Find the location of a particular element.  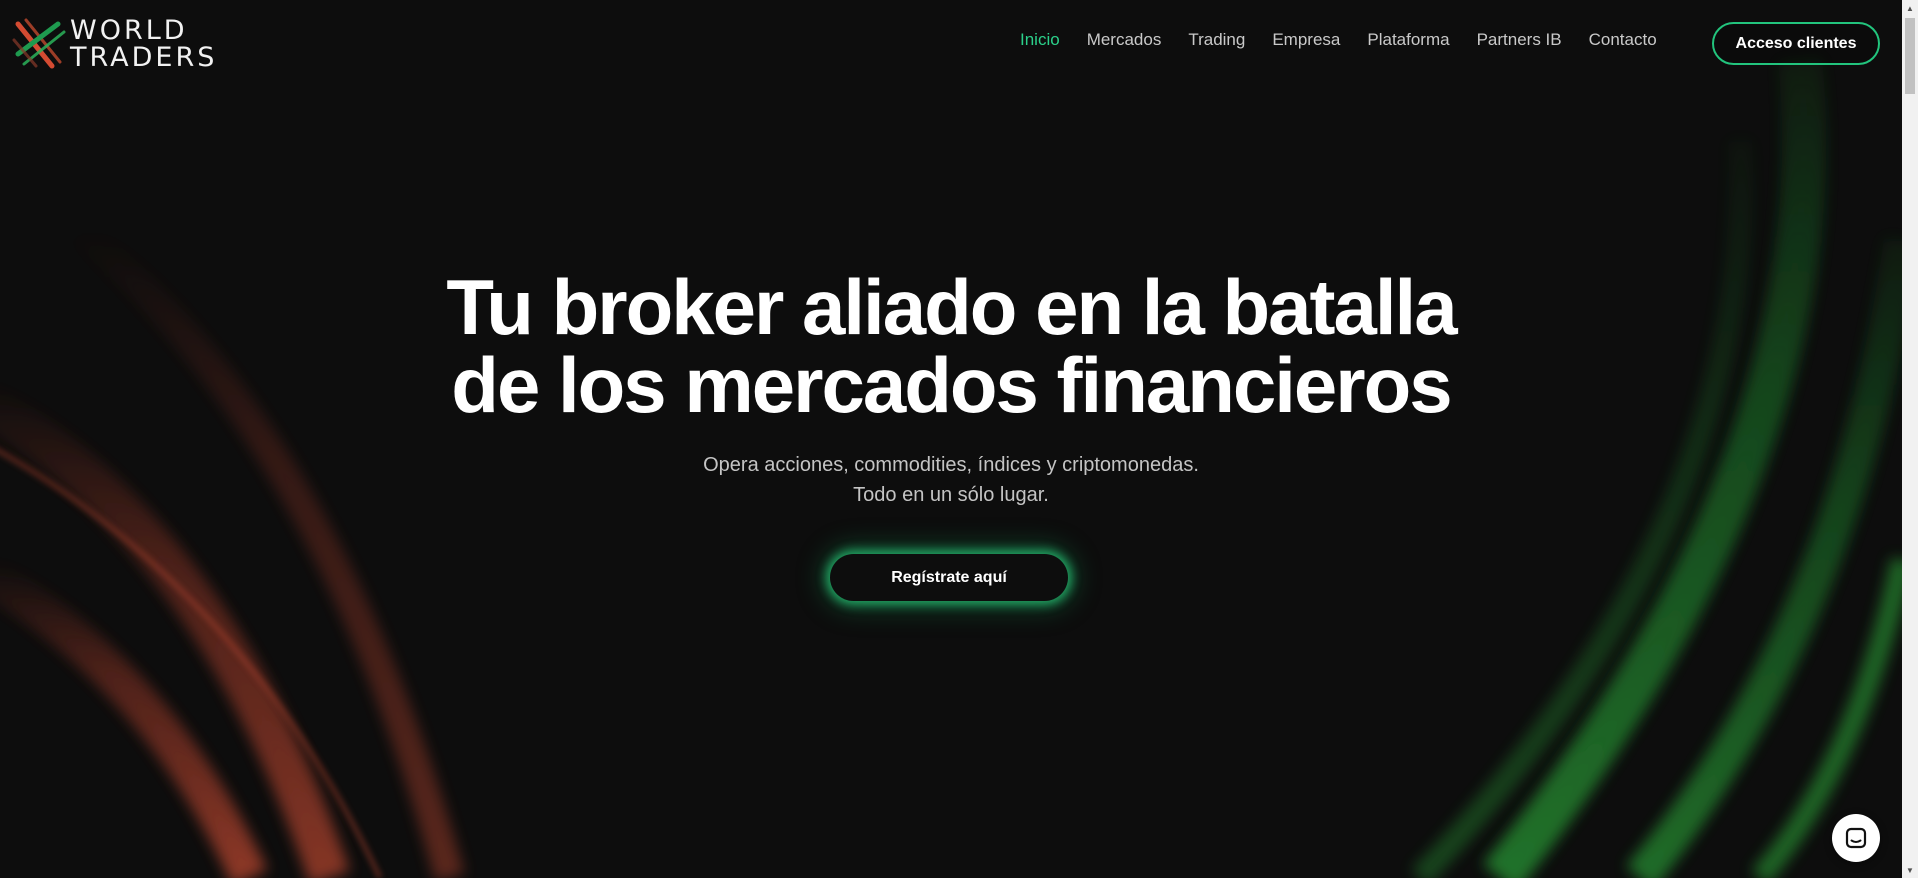

brand-line-2: TRADERS is located at coordinates (144, 57).